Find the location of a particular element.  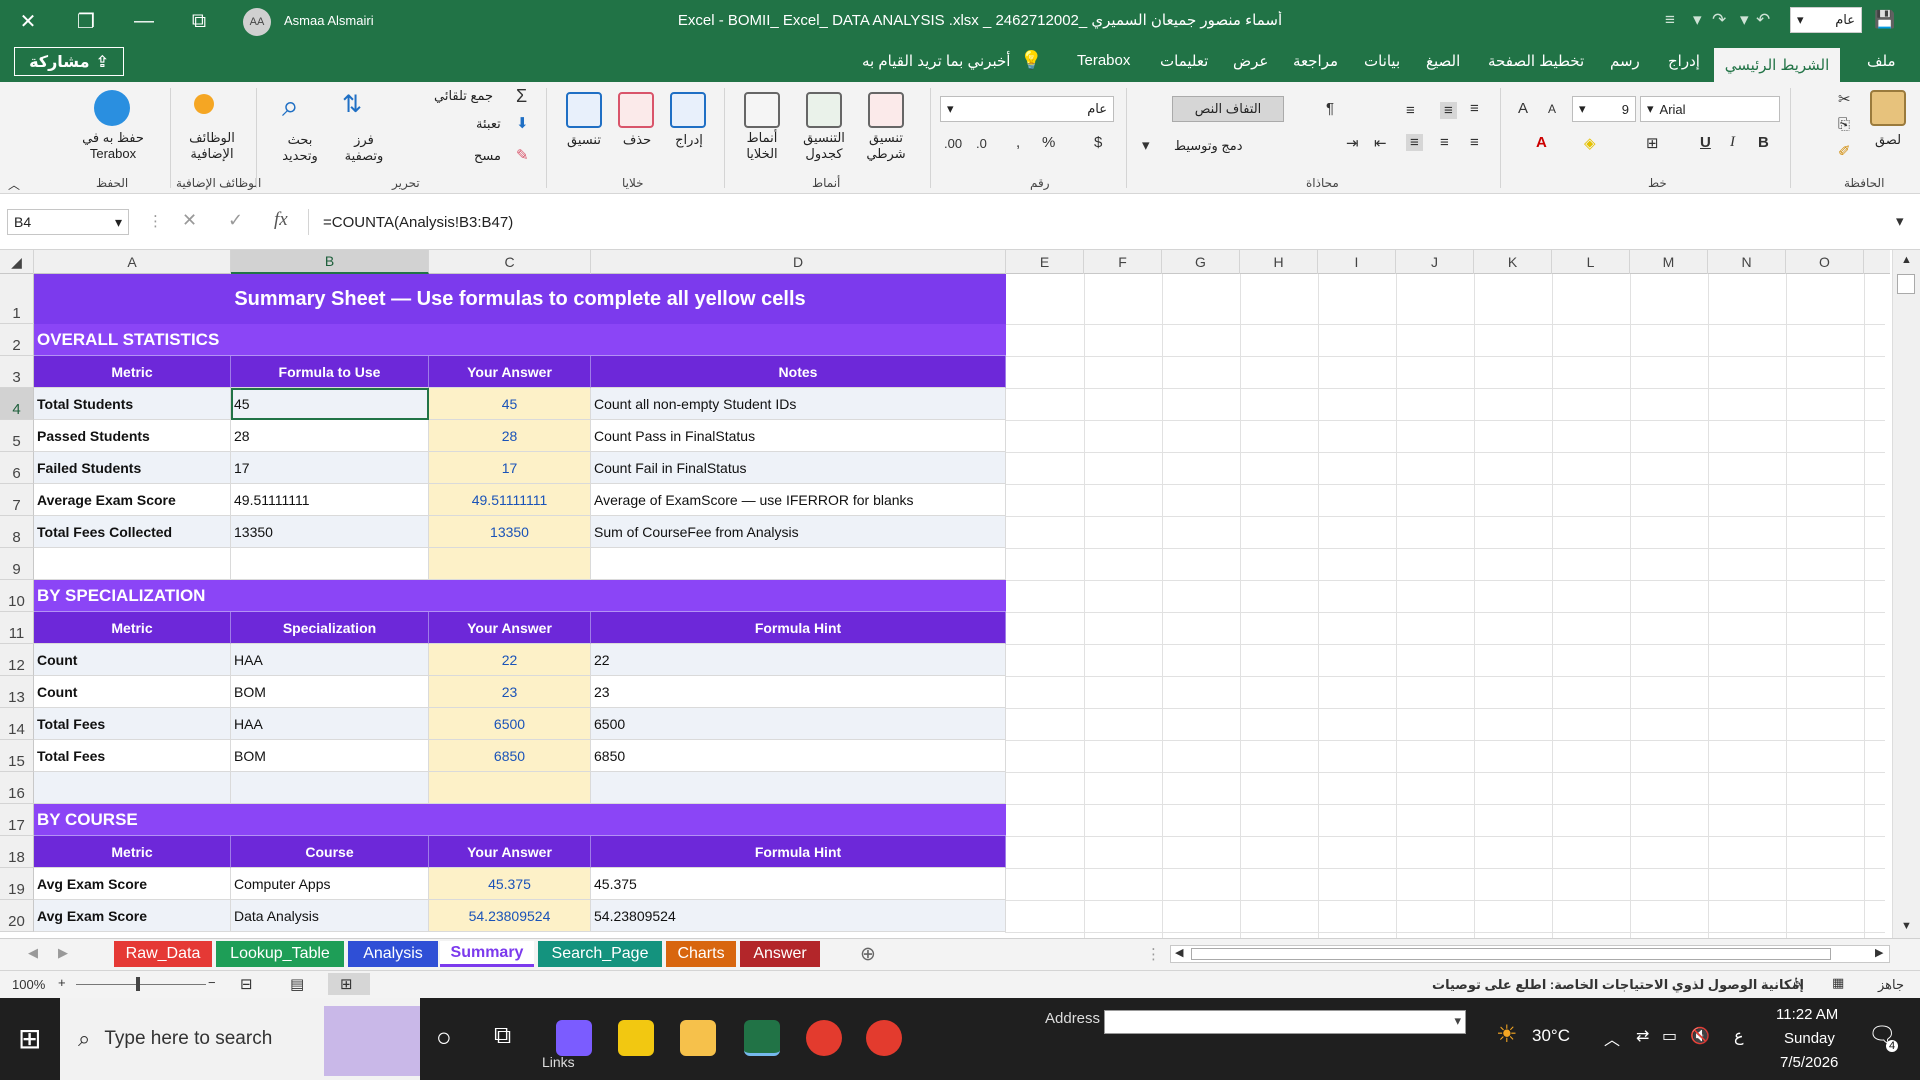

section-by-course: BY COURSE is located at coordinates (520, 820).